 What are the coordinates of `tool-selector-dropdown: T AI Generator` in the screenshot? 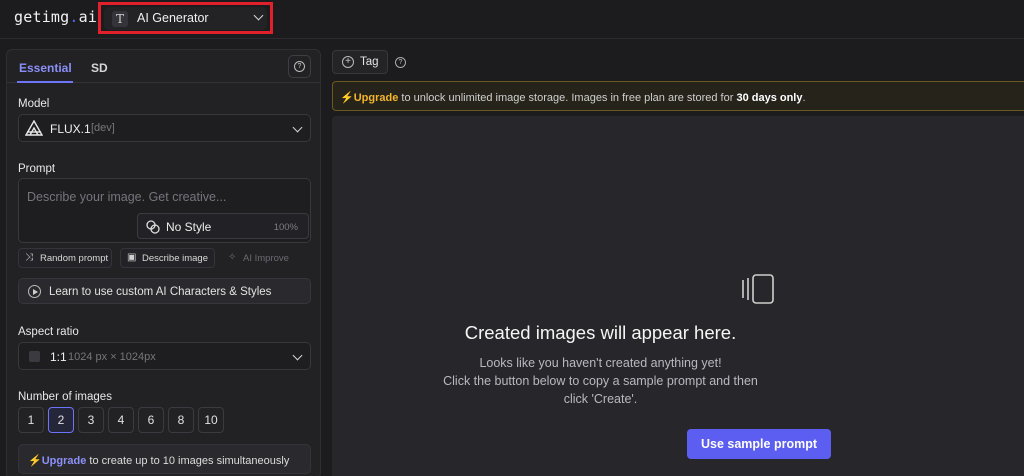 It's located at (185, 18).